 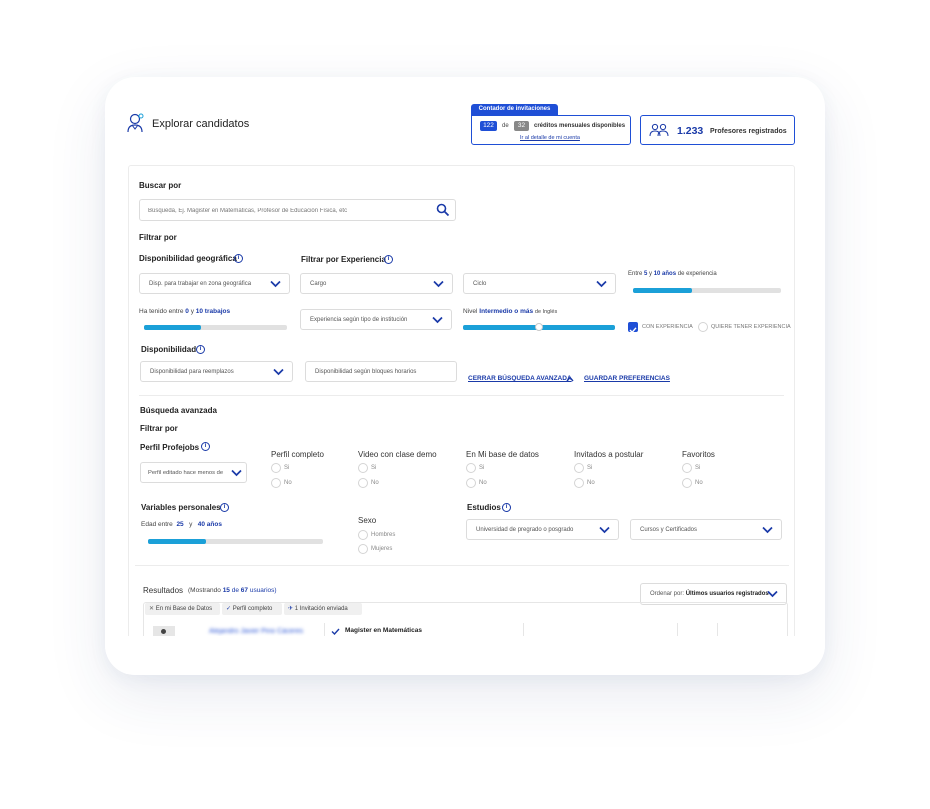 I want to click on candidate-degree: Magister en Matemáticas, so click(x=383, y=630).